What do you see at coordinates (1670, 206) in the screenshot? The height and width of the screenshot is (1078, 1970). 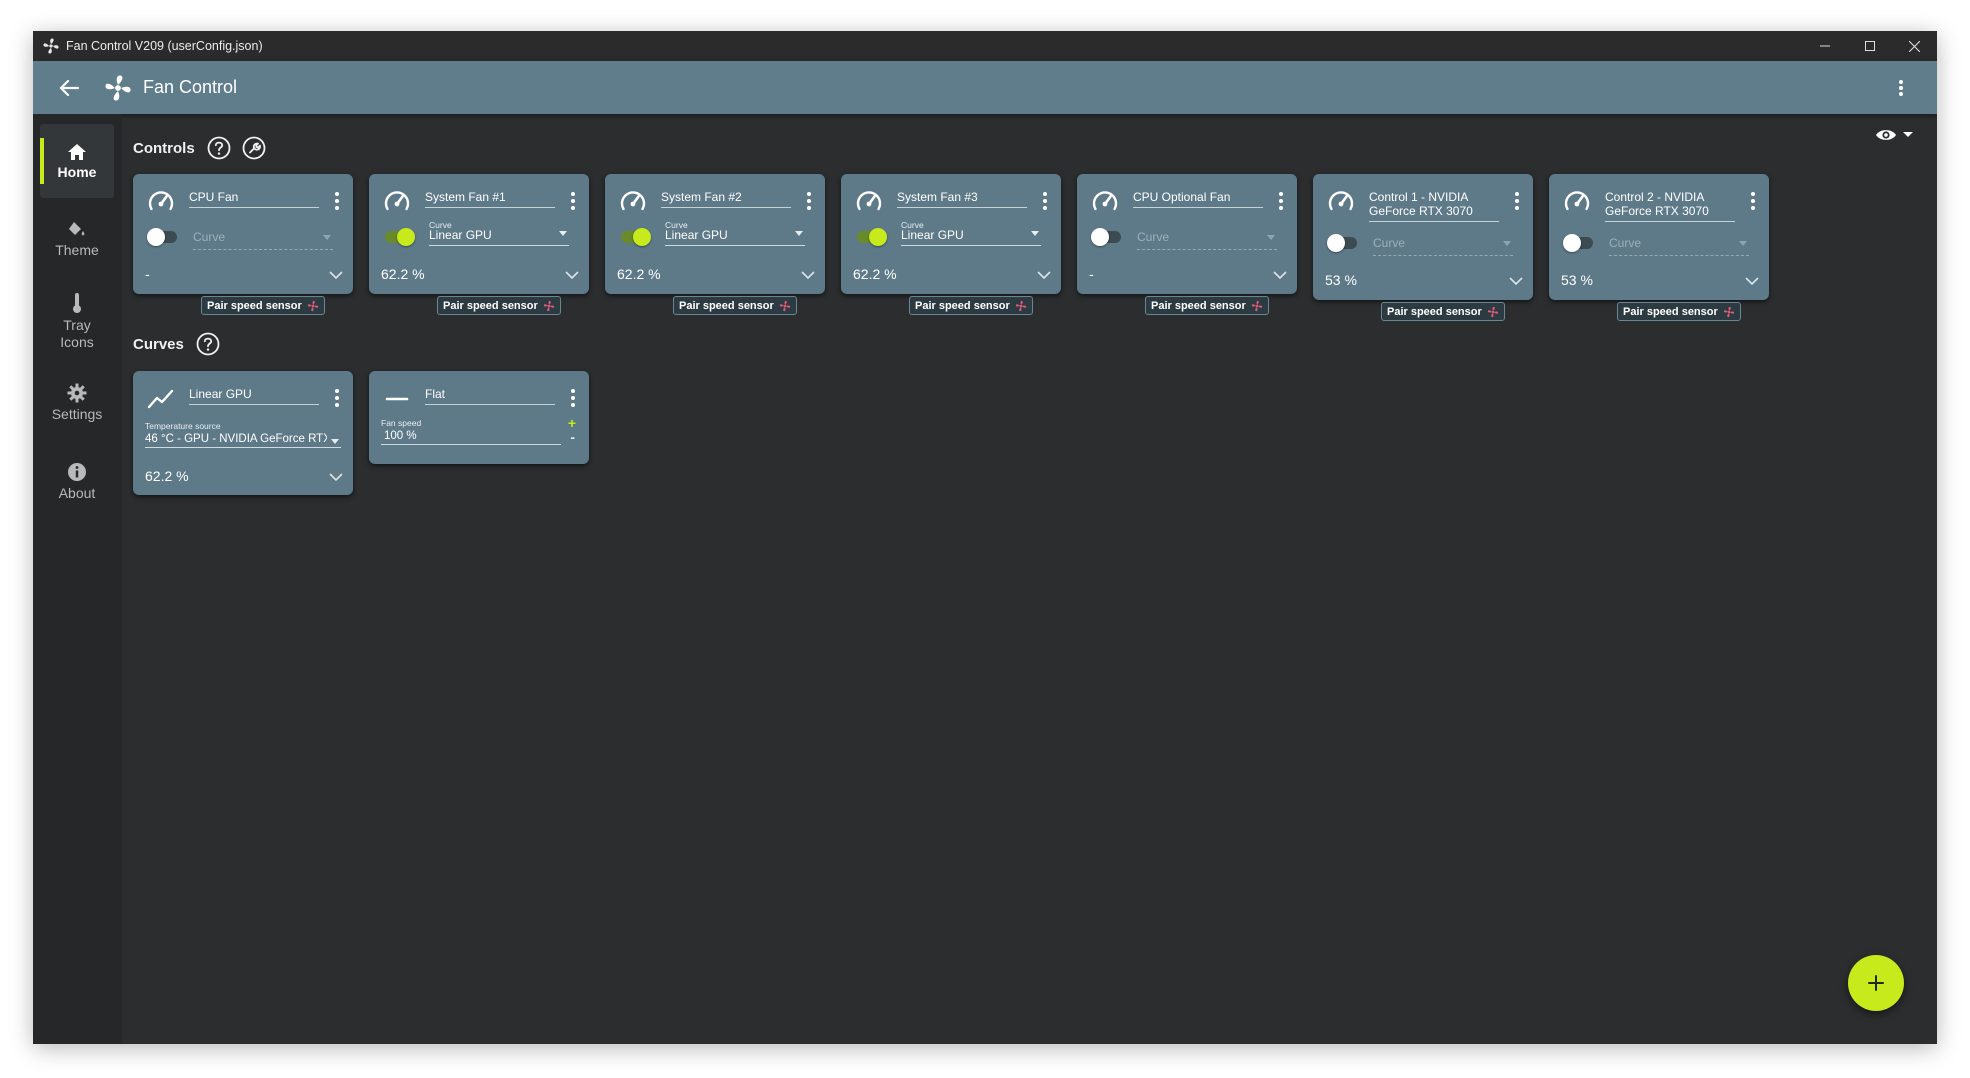 I see `control-name-input: Control 2 - NVIDIA GeForce RTX 3070` at bounding box center [1670, 206].